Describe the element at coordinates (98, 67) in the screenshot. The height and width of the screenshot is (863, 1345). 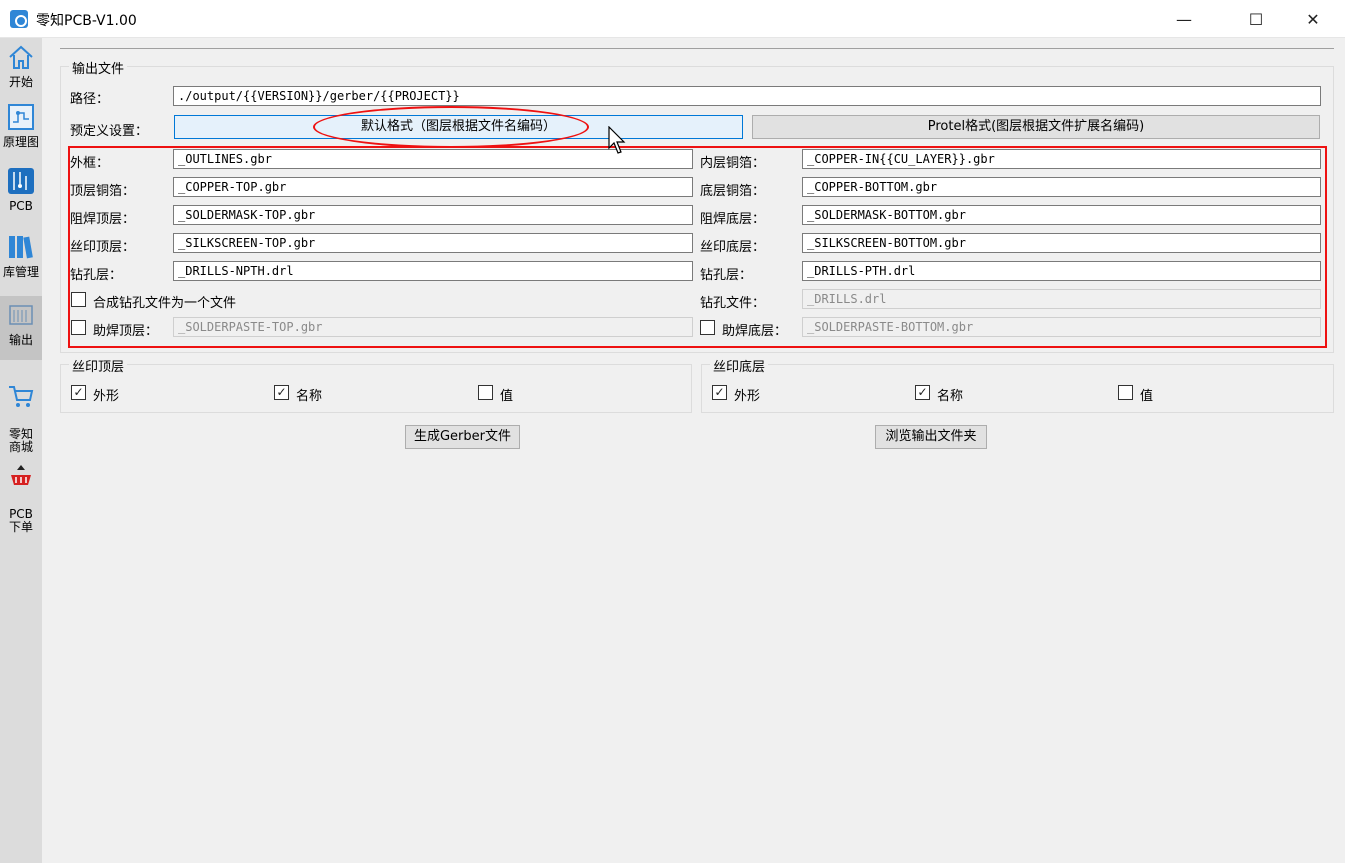
I see `group-title: 输出文件` at that location.